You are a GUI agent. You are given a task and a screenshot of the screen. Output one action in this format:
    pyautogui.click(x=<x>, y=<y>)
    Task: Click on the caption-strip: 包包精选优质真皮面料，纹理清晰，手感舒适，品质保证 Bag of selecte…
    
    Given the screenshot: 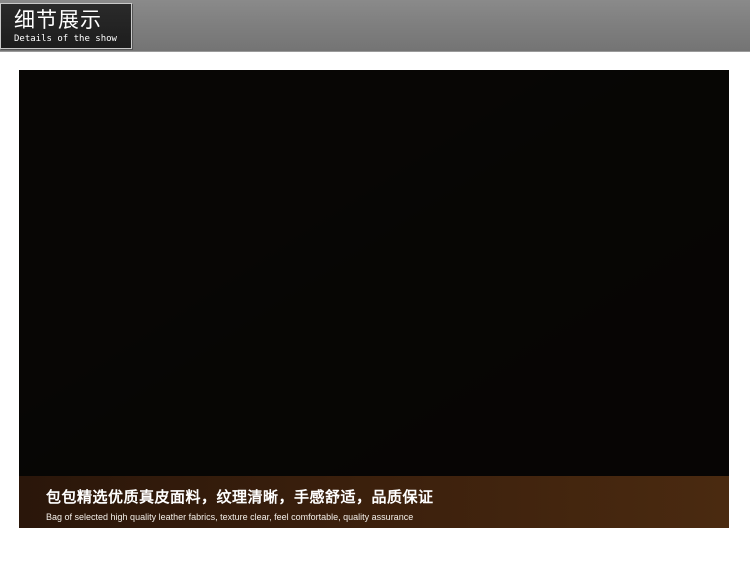 What is the action you would take?
    pyautogui.click(x=374, y=502)
    